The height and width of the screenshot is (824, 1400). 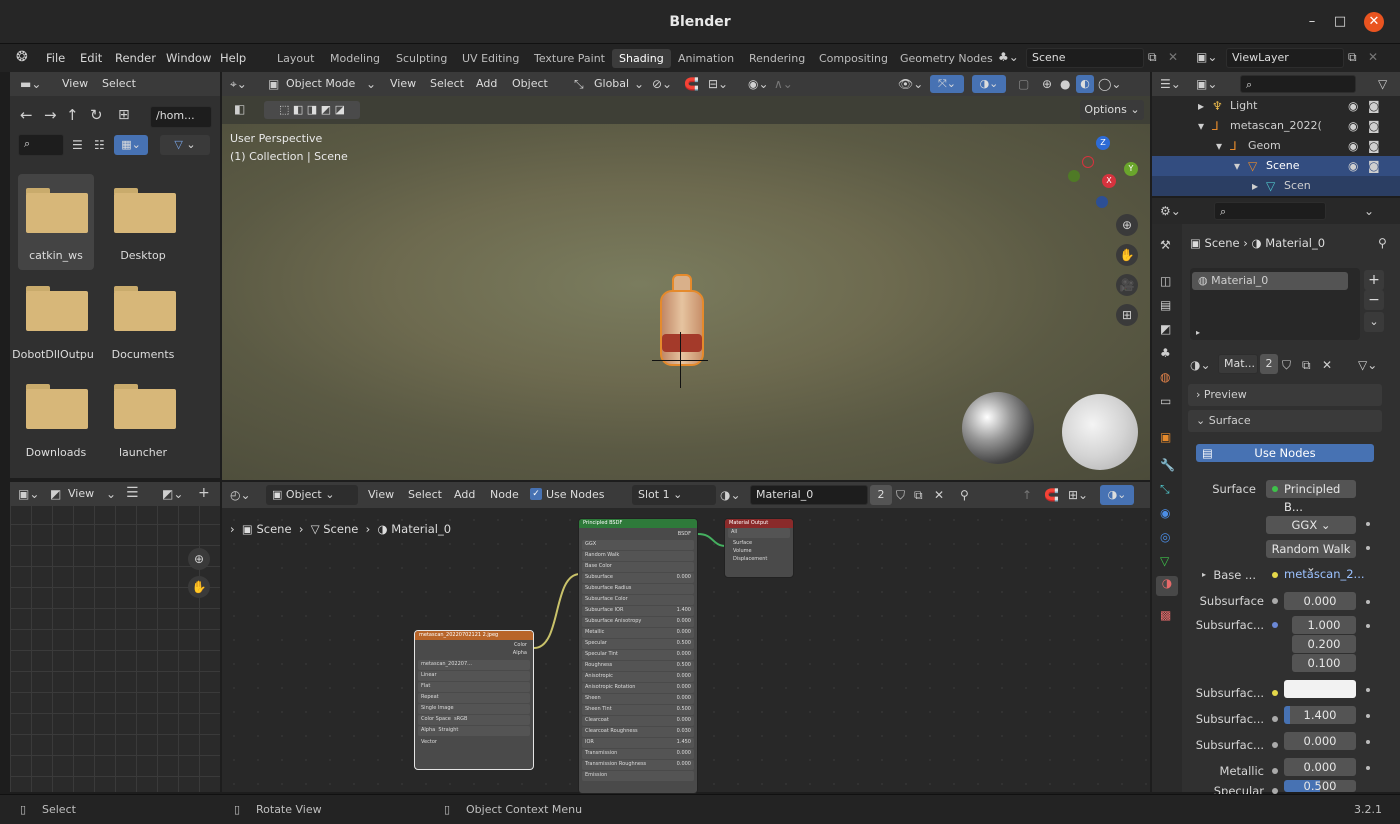 What do you see at coordinates (57, 407) in the screenshot?
I see `downloads-folder-icon` at bounding box center [57, 407].